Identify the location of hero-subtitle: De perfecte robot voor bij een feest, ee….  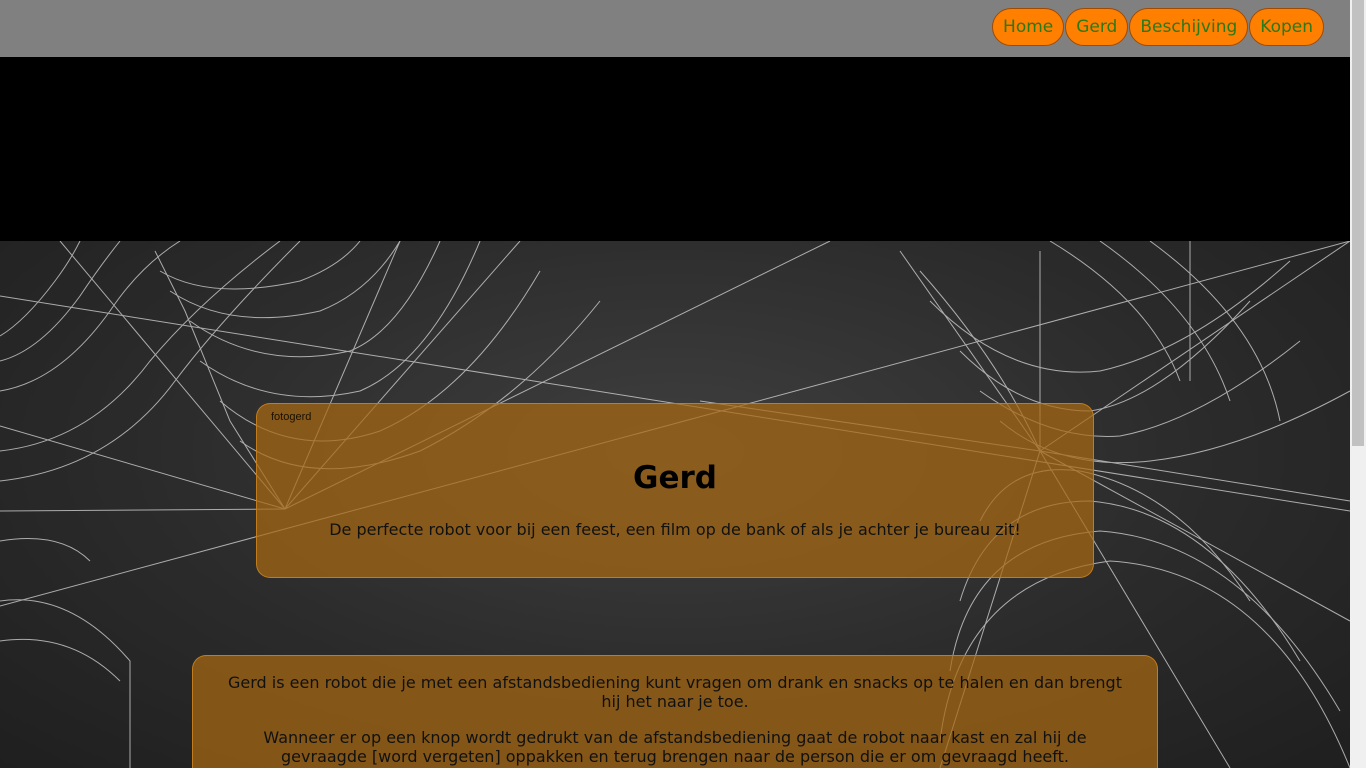
(675, 529).